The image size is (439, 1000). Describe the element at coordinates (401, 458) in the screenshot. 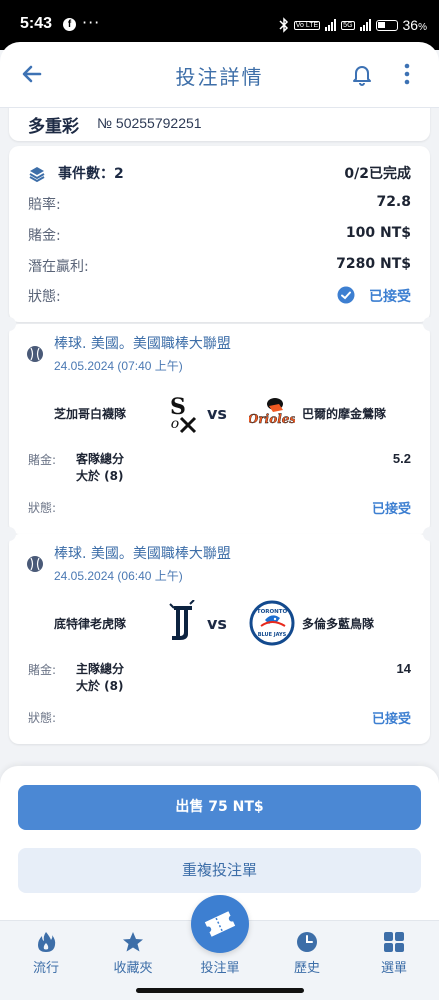

I see `event-odds: 5.2` at that location.